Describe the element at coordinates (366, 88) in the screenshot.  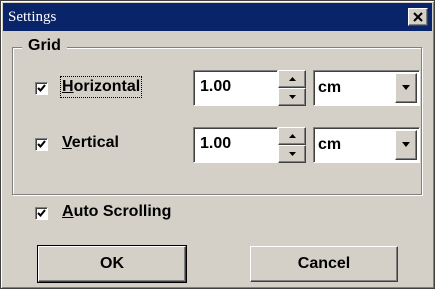
I see `horizontal-unit-select: cm` at that location.